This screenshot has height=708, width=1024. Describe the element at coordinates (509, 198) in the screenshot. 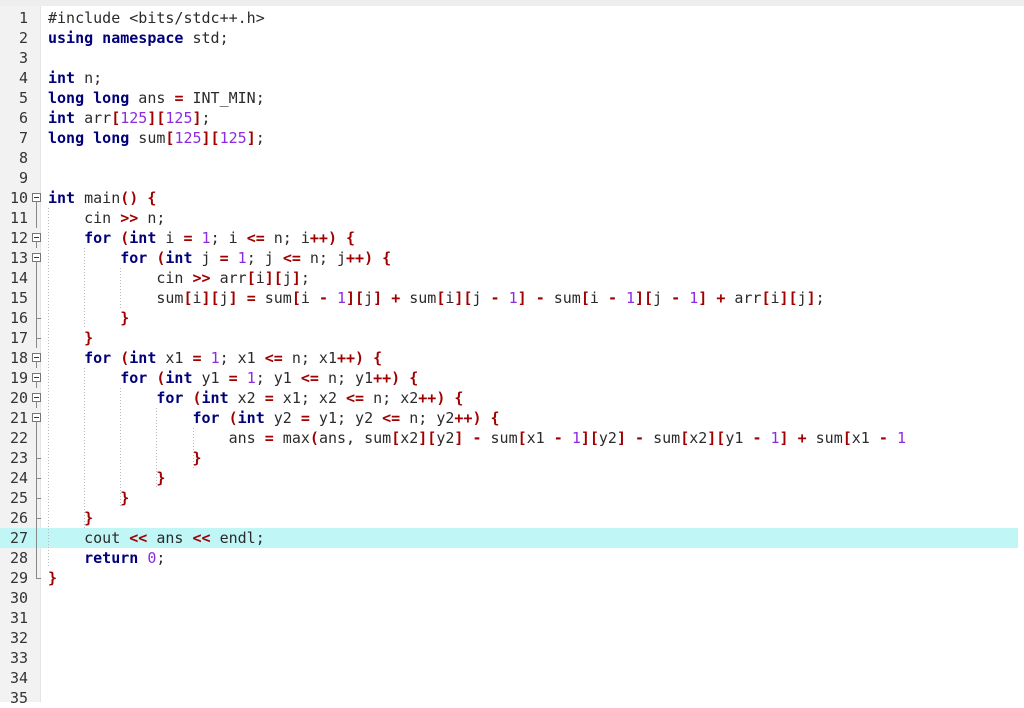

I see `code-line: 10 int main() {` at that location.